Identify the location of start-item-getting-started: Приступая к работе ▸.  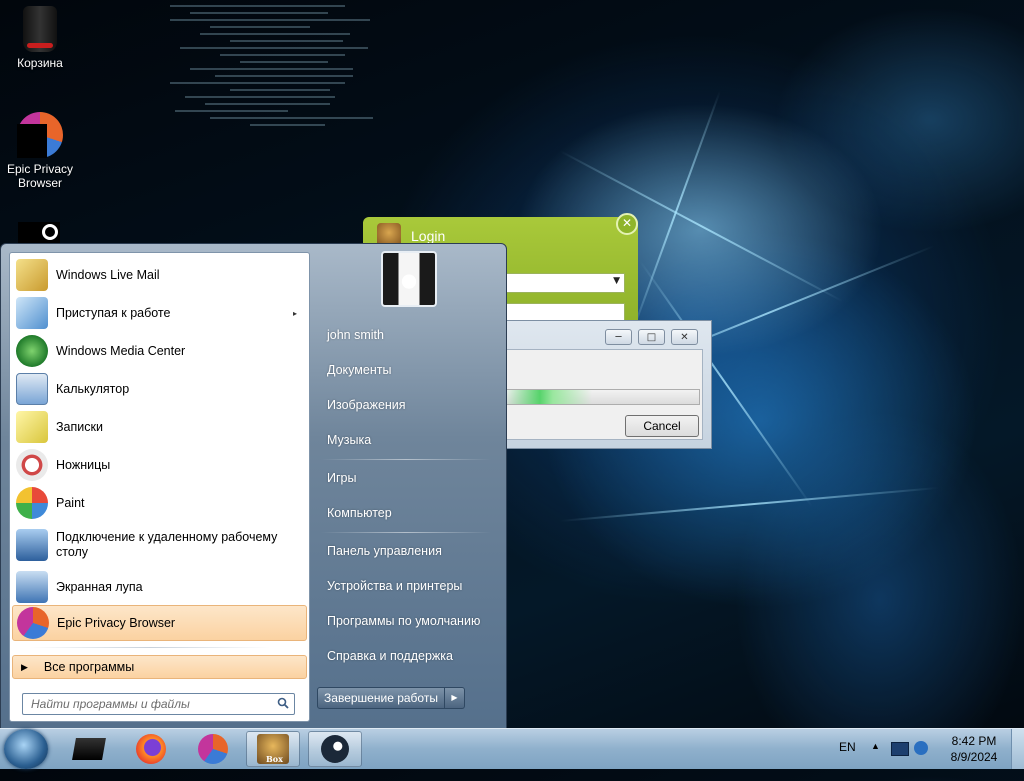
(159, 313).